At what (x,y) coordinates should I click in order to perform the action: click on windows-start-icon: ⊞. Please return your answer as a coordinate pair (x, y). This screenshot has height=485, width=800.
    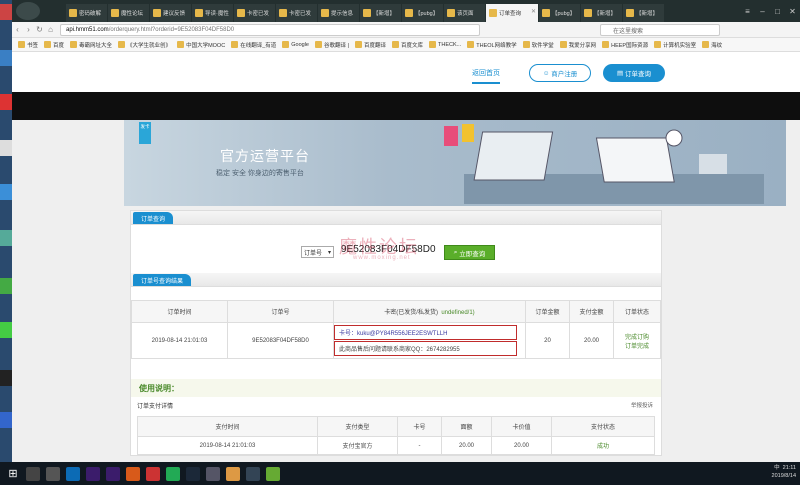
    Looking at the image, I should click on (13, 474).